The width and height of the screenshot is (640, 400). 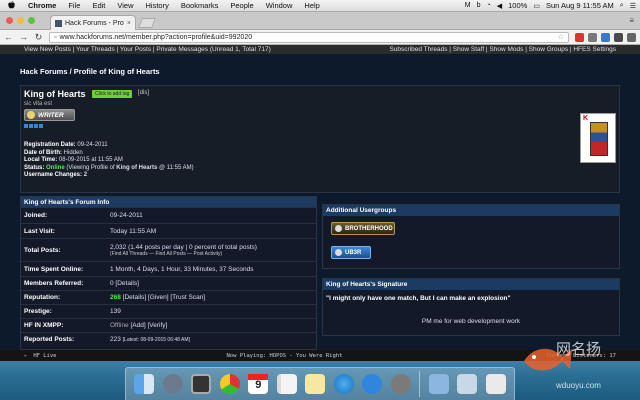 What do you see at coordinates (471, 284) in the screenshot?
I see `signature-header: King of Hearts's Signature` at bounding box center [471, 284].